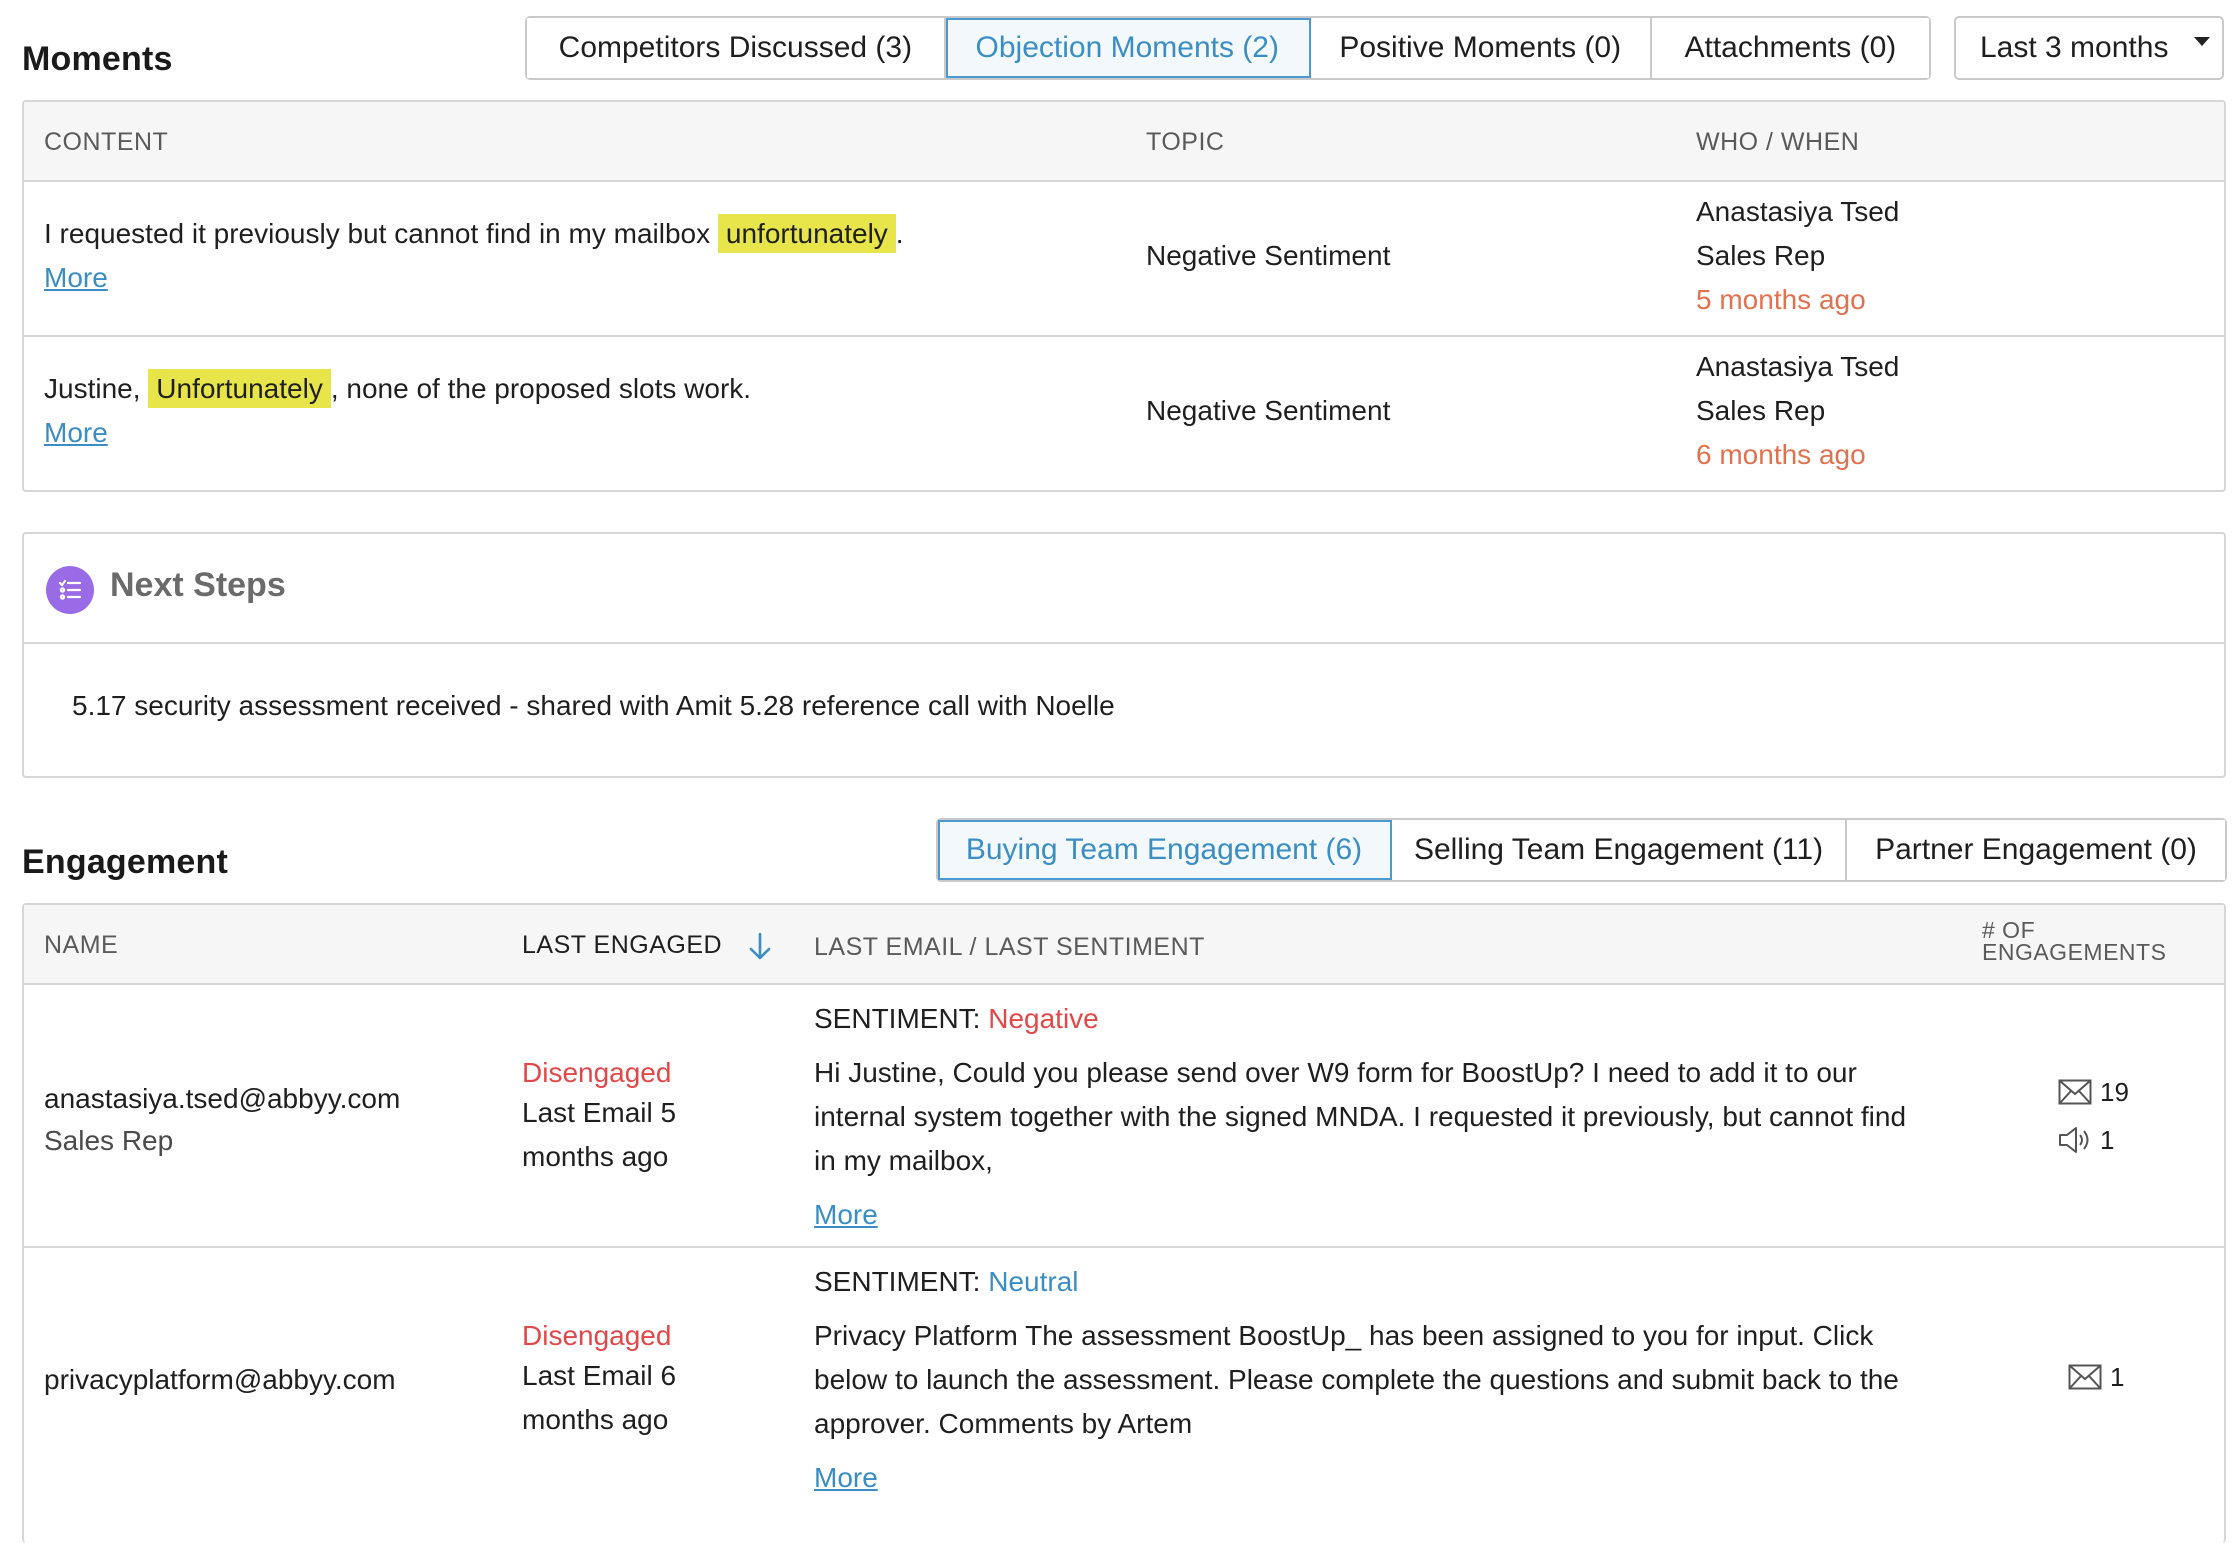 This screenshot has height=1543, width=2238. What do you see at coordinates (2074, 1140) in the screenshot?
I see `speaker-icon` at bounding box center [2074, 1140].